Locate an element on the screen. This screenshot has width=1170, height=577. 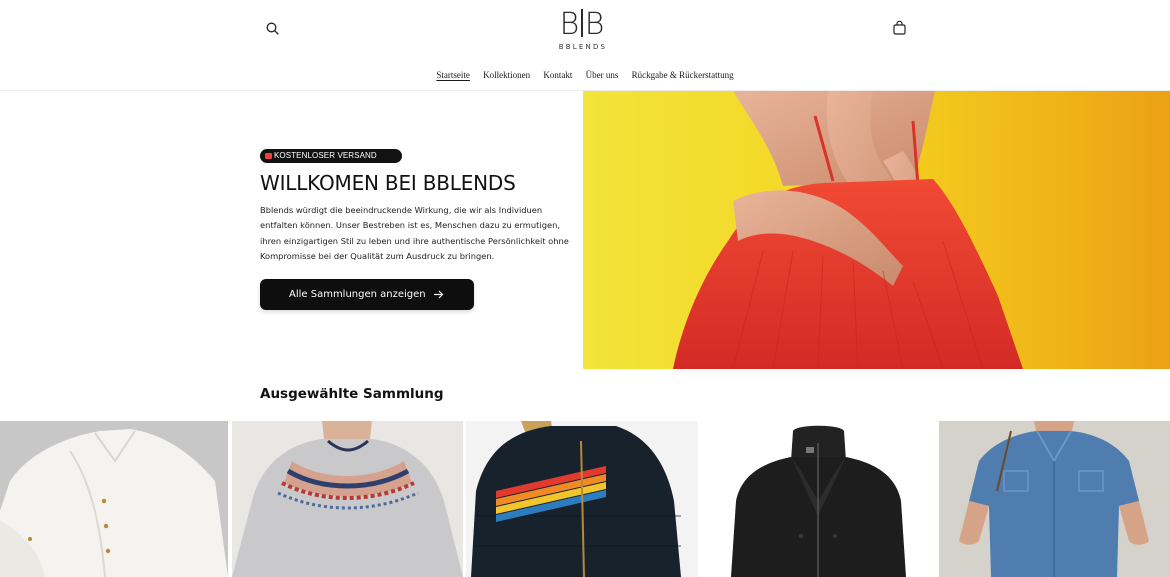
free-shipping-badge: KOSTENLOSER VERSAND is located at coordinates (331, 156).